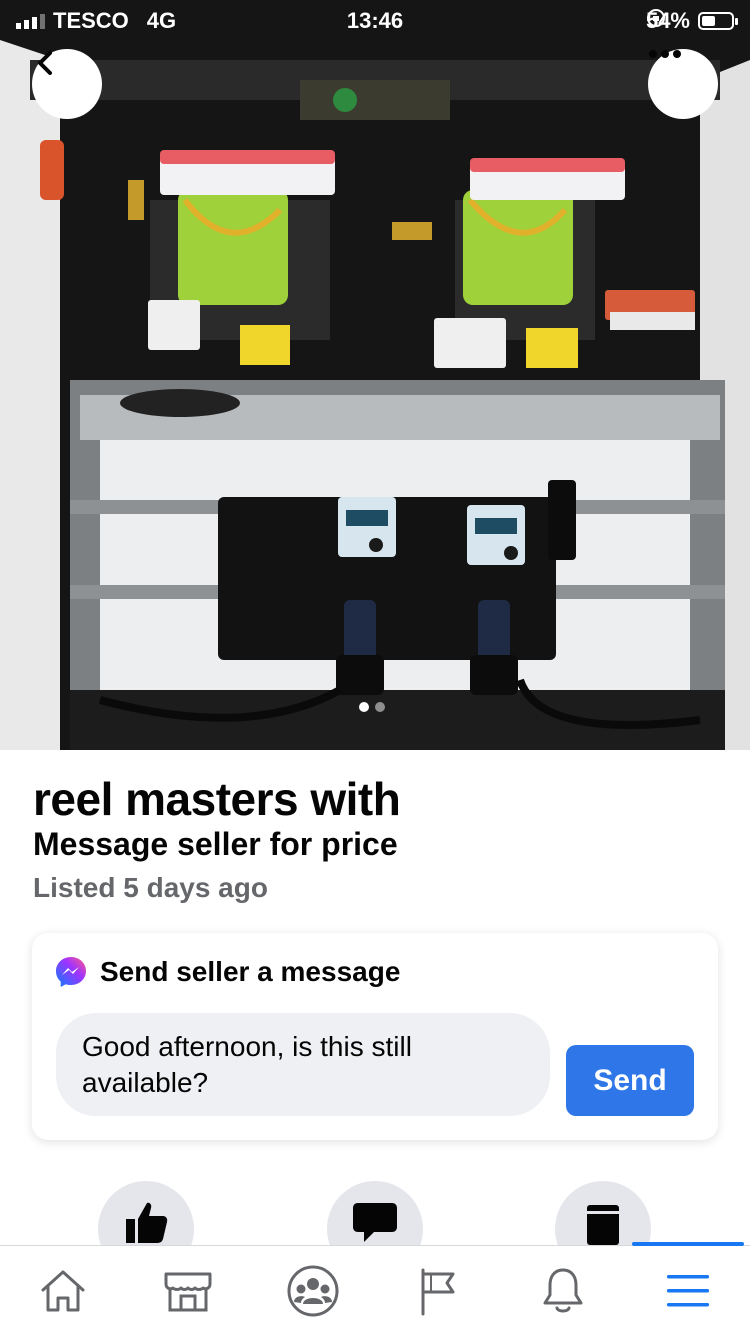 The width and height of the screenshot is (750, 1334). I want to click on pagination-dot, so click(380, 707).